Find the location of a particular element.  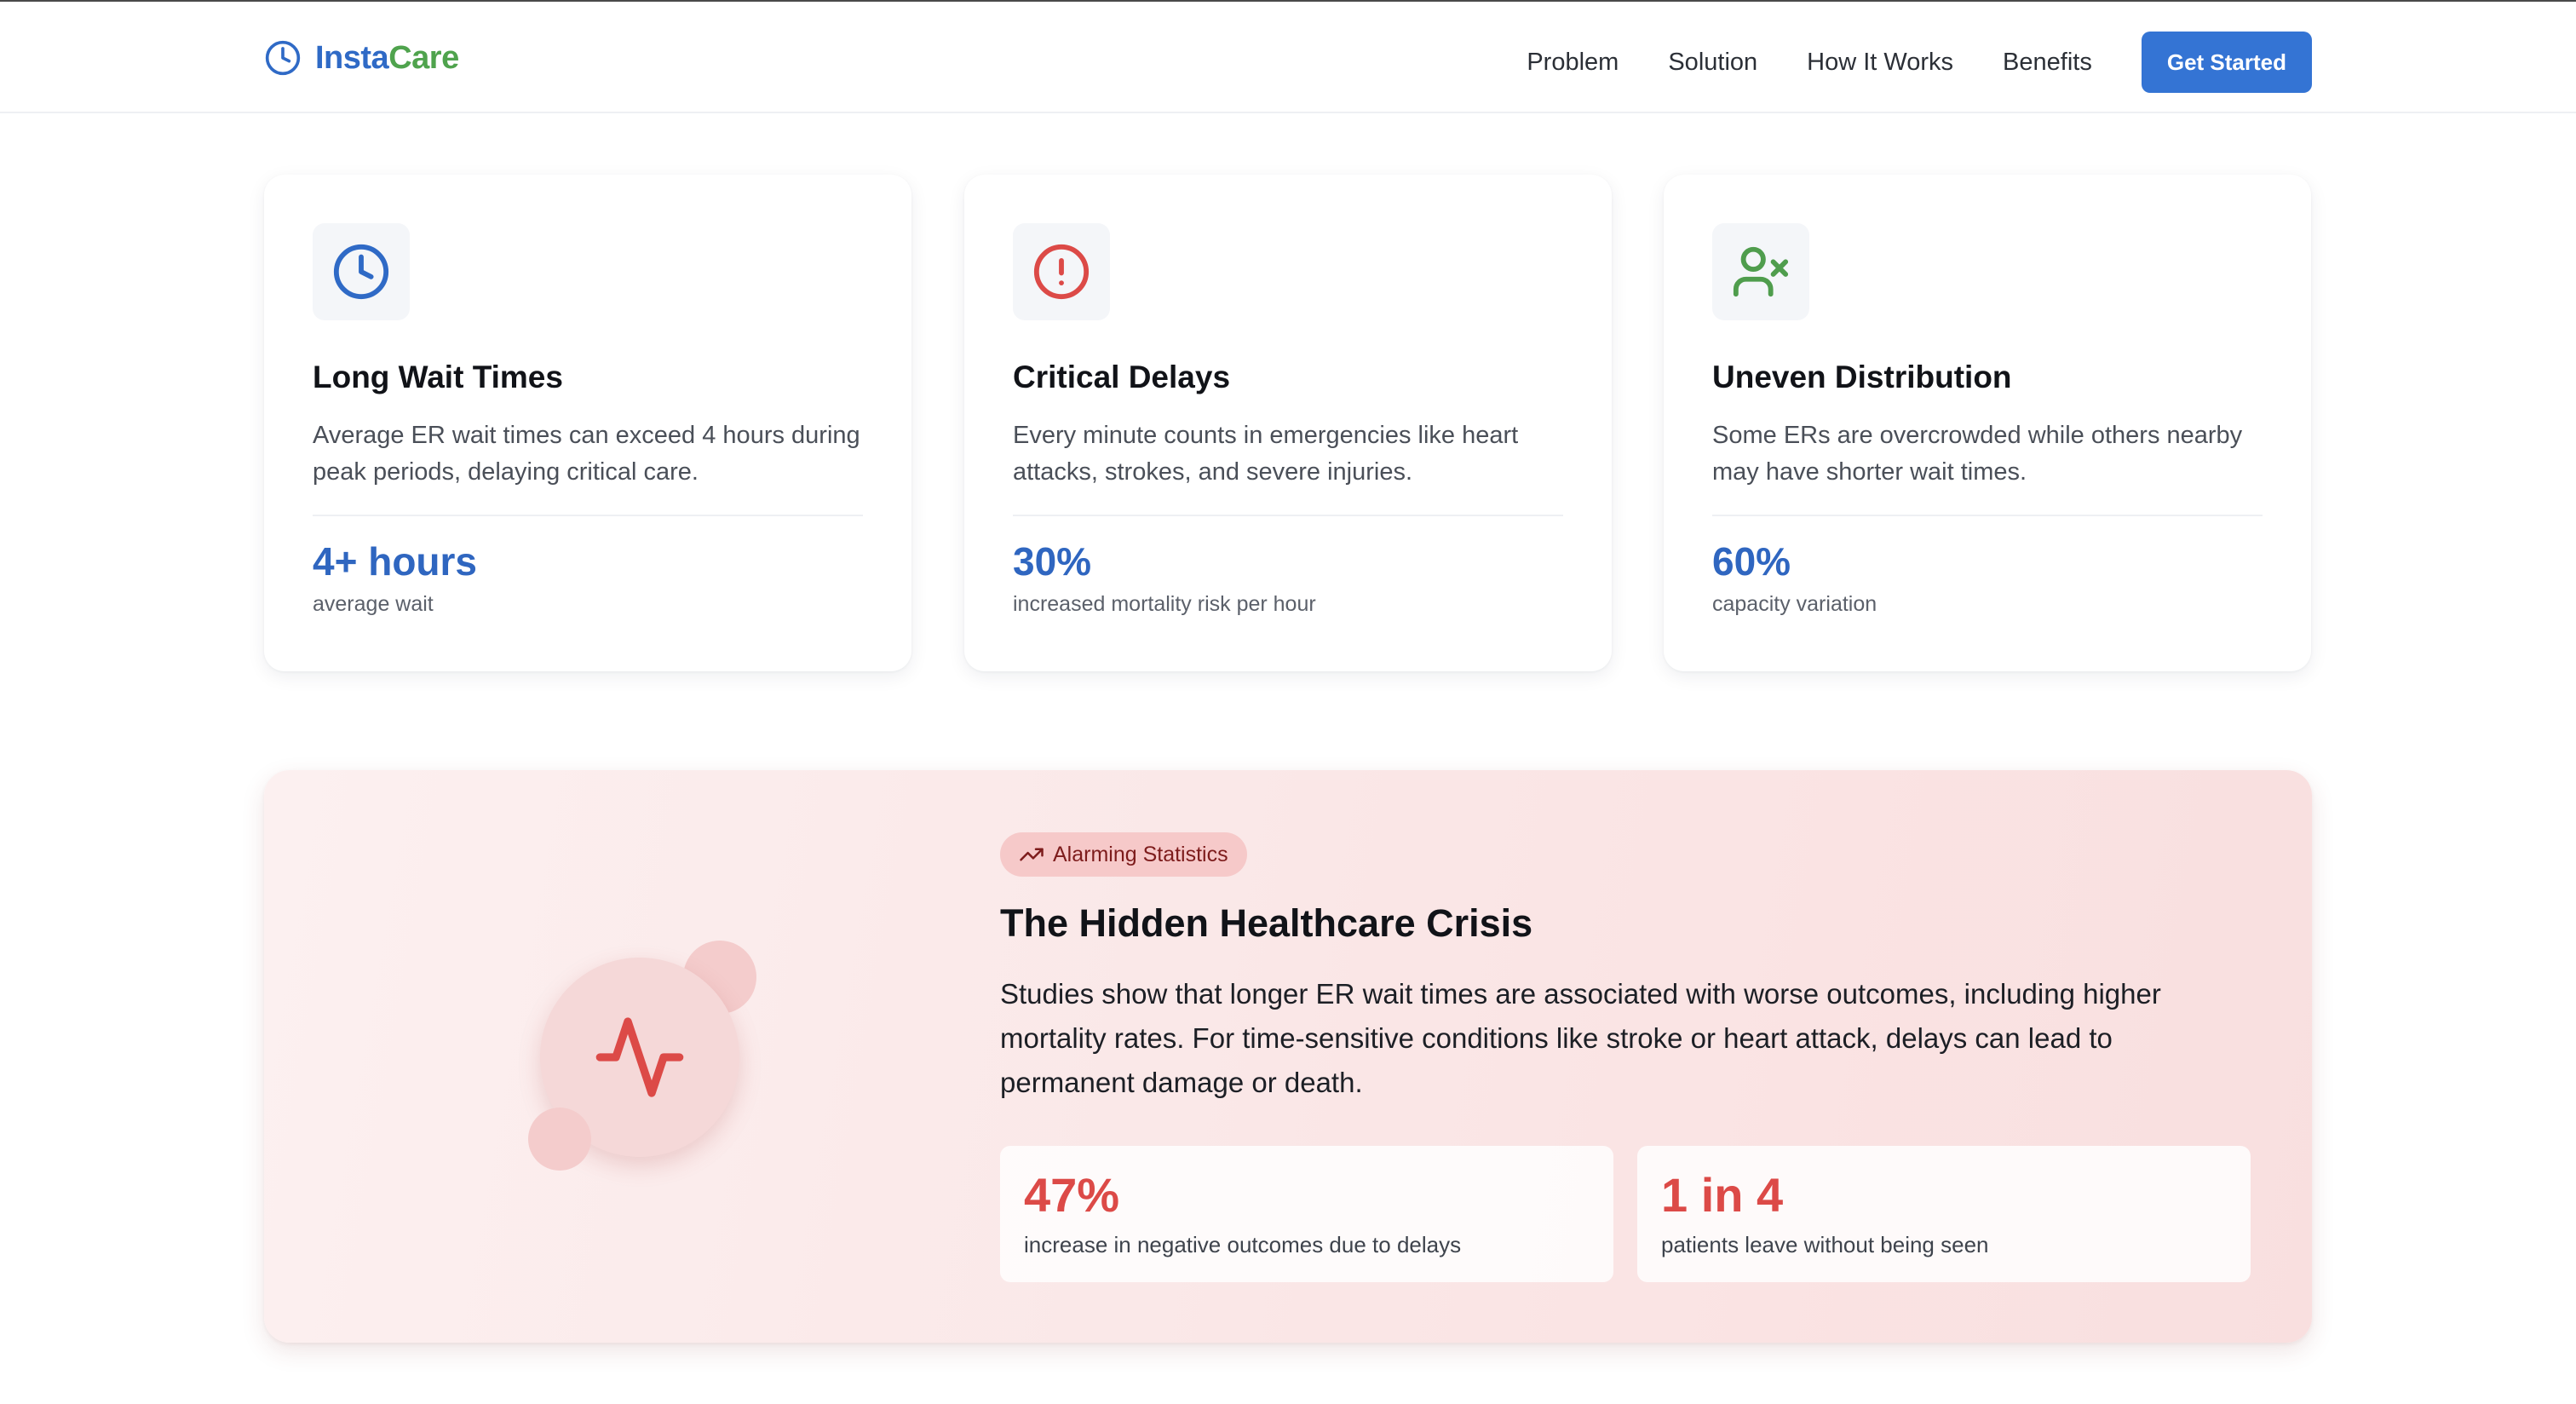

user-x-icon is located at coordinates (1761, 271).